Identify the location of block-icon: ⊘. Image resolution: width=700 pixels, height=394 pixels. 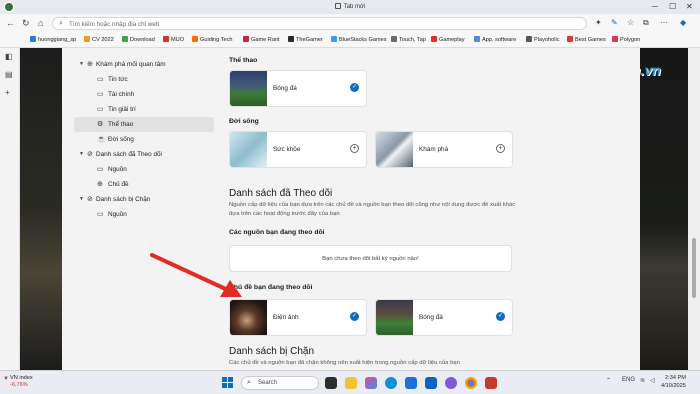
(90, 199).